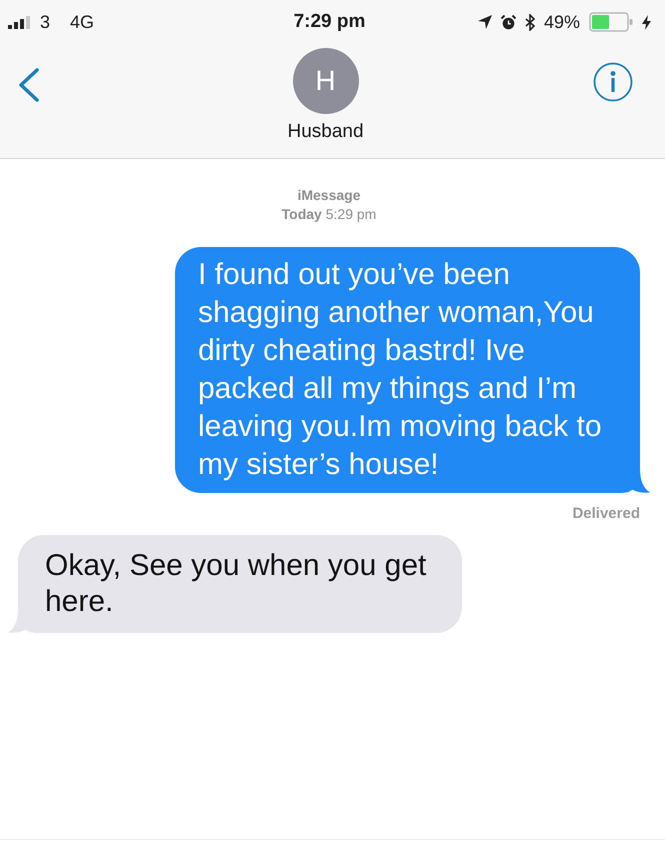 The image size is (665, 843). Describe the element at coordinates (329, 195) in the screenshot. I see `service-label: iMessage` at that location.